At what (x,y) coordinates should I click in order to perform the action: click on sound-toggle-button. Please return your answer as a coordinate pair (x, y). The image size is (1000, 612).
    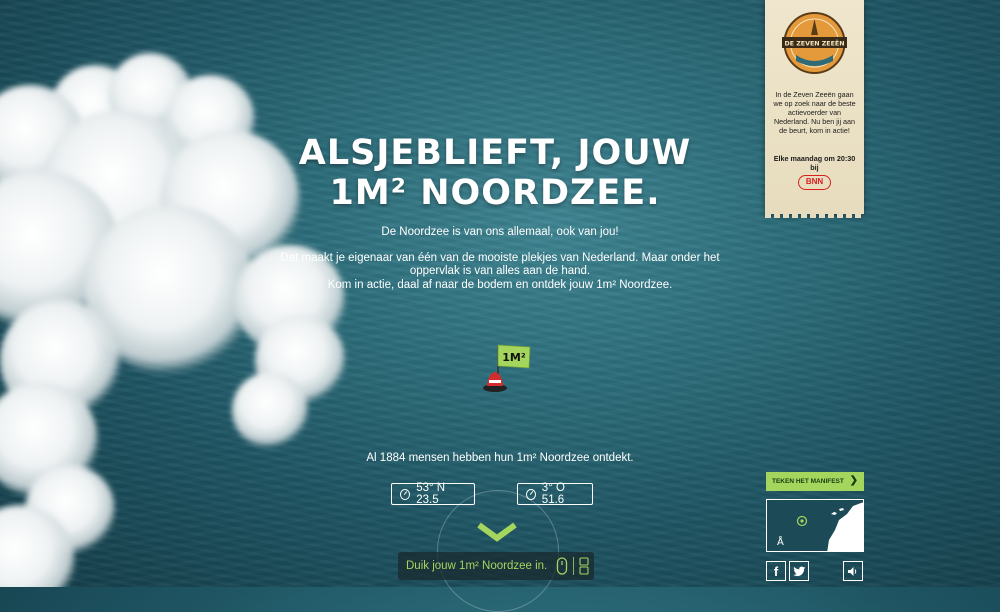
    Looking at the image, I should click on (853, 571).